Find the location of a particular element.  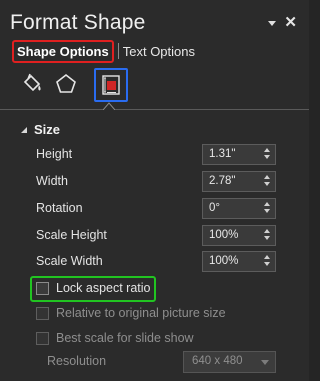

paint-bucket-icon is located at coordinates (32, 82).